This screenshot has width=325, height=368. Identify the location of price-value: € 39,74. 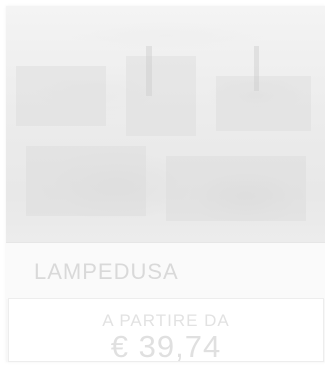
(166, 345).